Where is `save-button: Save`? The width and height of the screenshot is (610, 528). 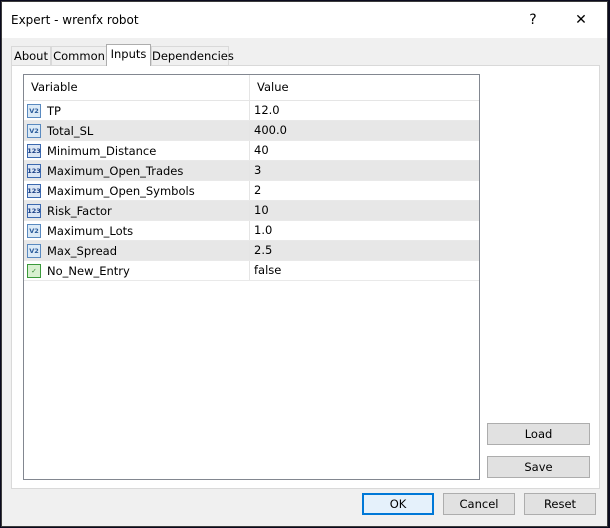
save-button: Save is located at coordinates (538, 467).